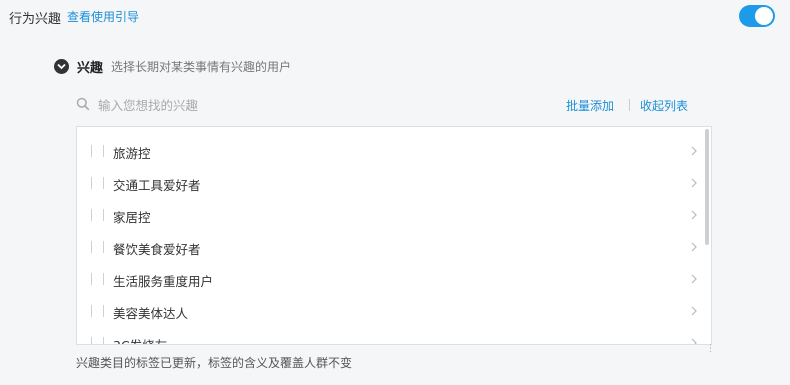  Describe the element at coordinates (132, 217) in the screenshot. I see `list-item-label: 家居控` at that location.